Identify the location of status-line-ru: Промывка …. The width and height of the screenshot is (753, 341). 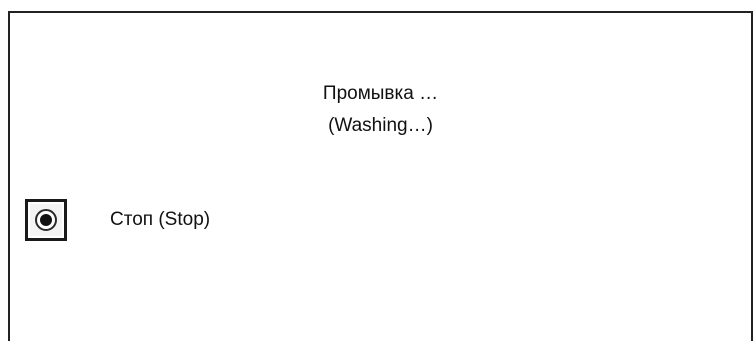
(380, 93).